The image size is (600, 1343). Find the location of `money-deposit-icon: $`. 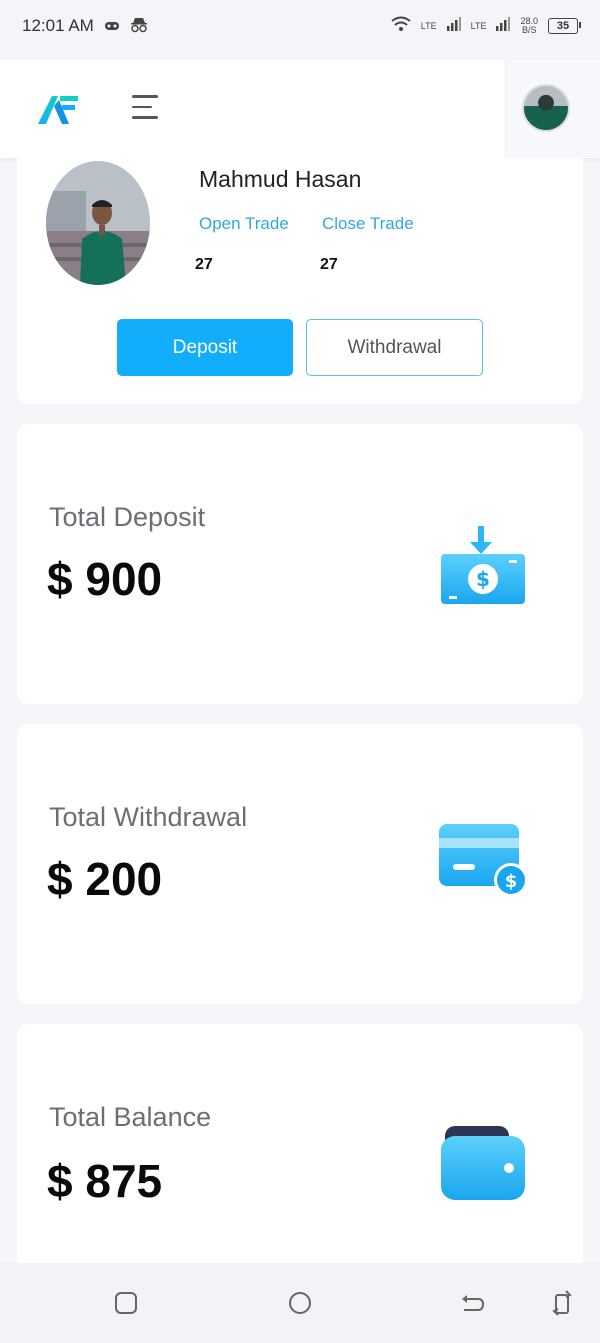

money-deposit-icon: $ is located at coordinates (483, 566).